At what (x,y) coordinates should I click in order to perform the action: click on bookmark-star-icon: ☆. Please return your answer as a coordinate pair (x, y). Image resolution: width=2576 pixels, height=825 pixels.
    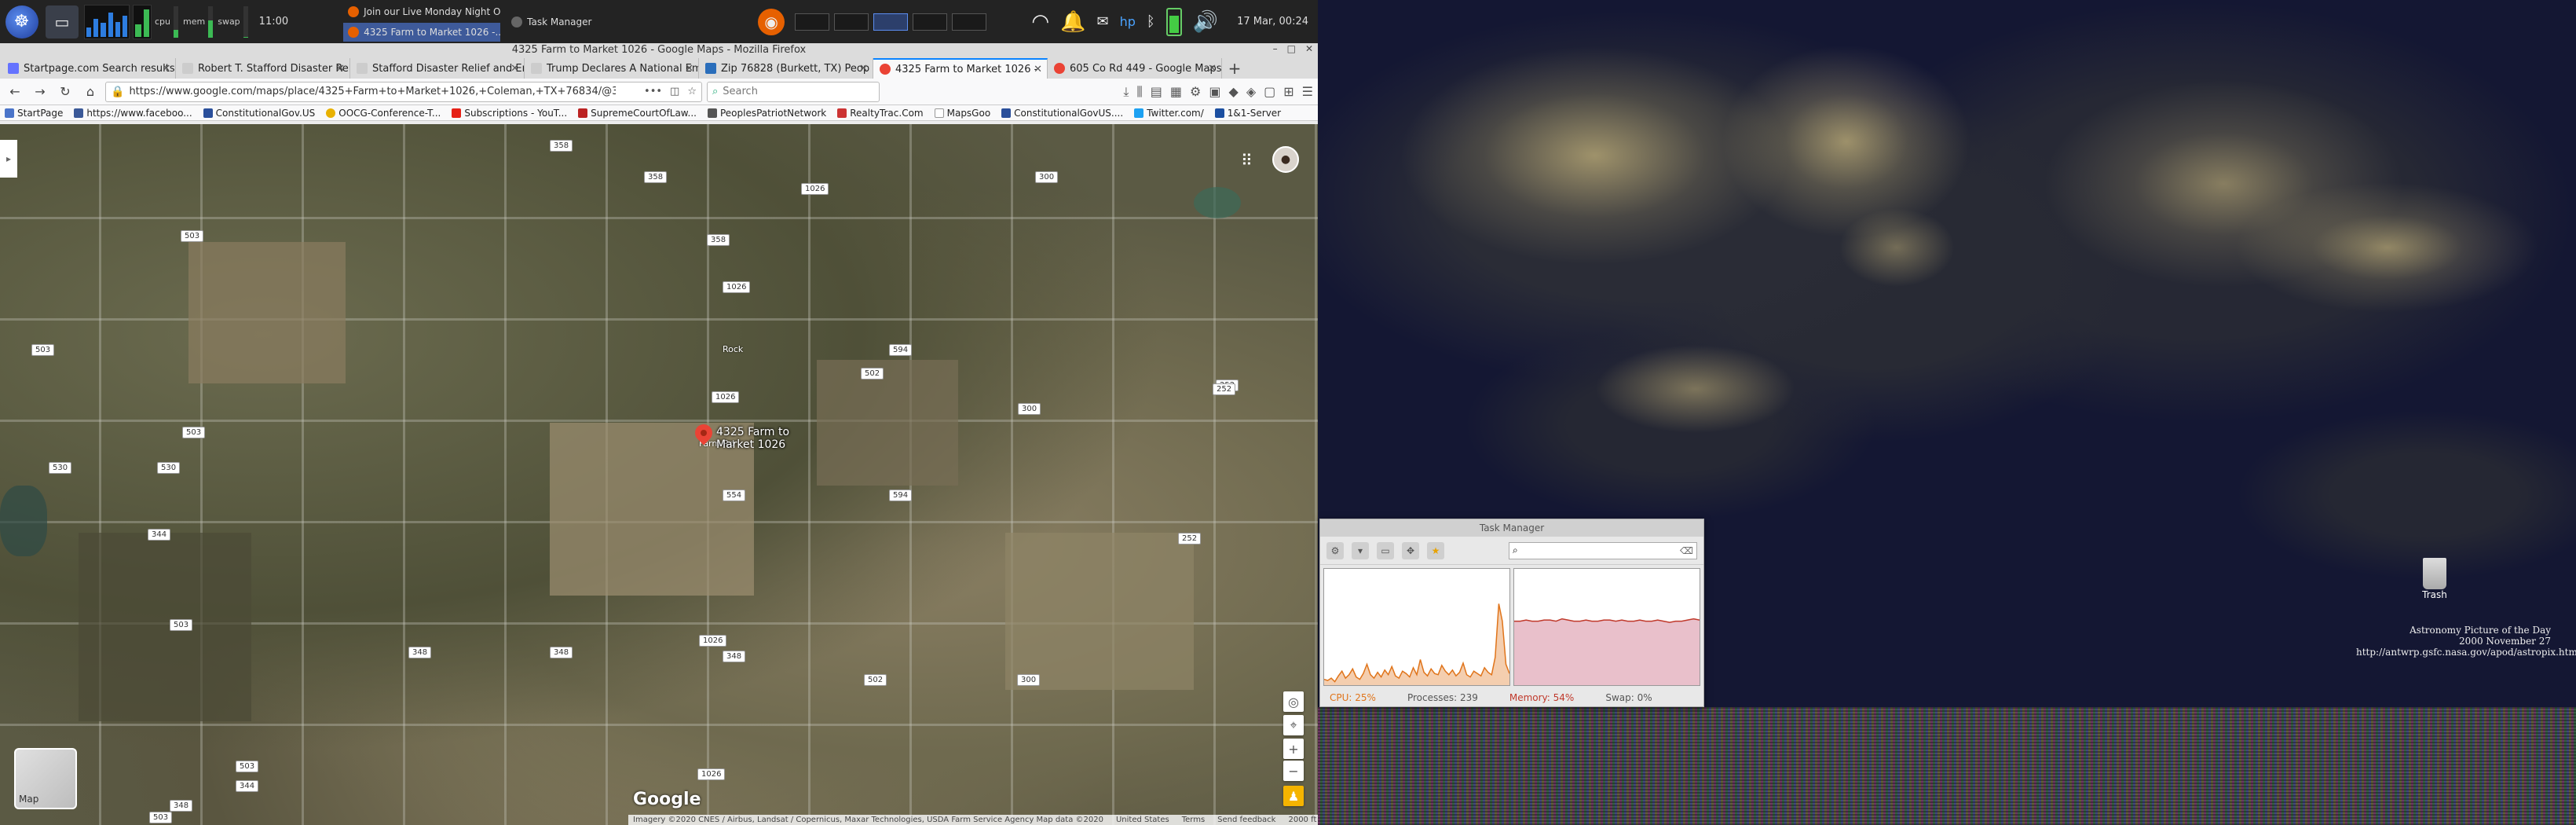
    Looking at the image, I should click on (692, 91).